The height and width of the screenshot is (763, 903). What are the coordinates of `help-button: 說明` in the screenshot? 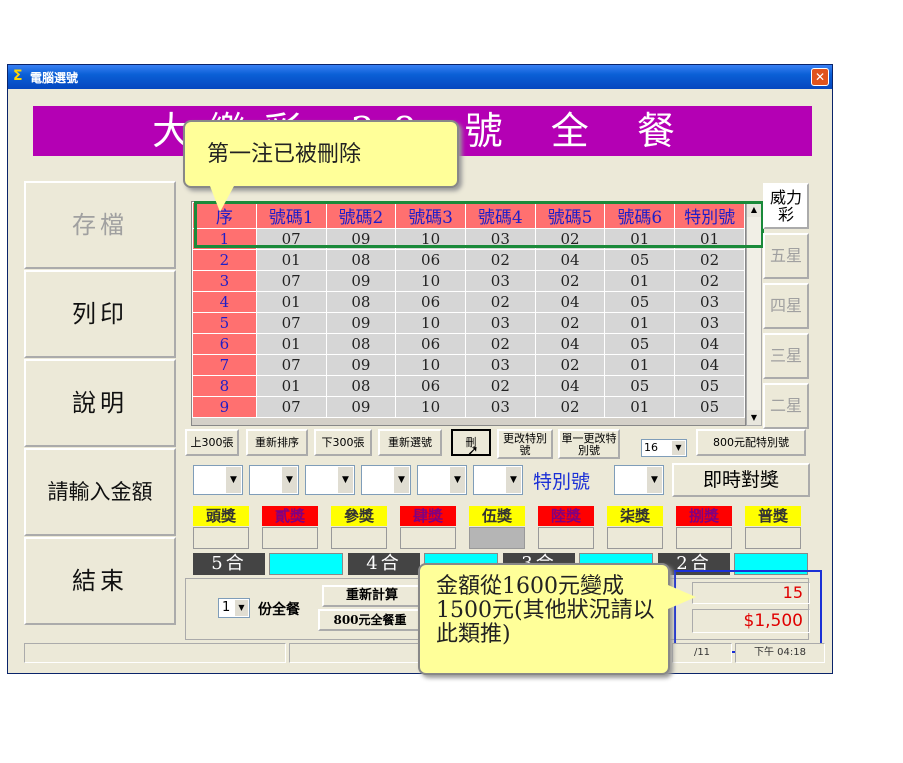 It's located at (100, 403).